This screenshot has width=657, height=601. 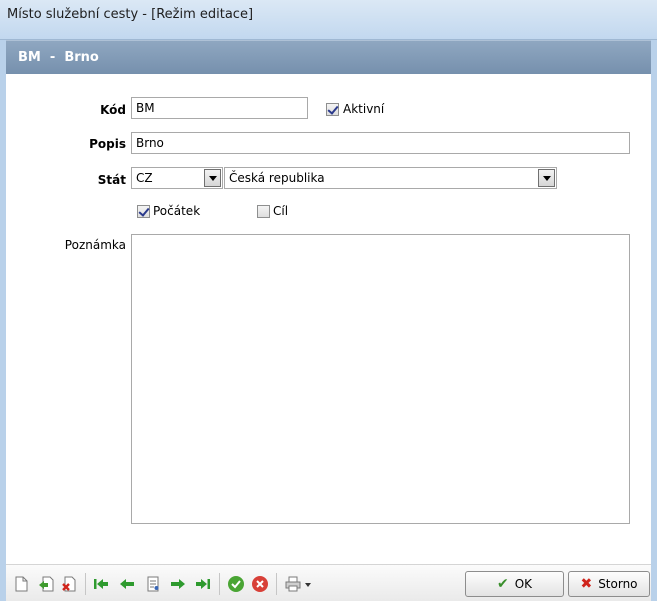 What do you see at coordinates (177, 178) in the screenshot?
I see `stat-code-select: CZ` at bounding box center [177, 178].